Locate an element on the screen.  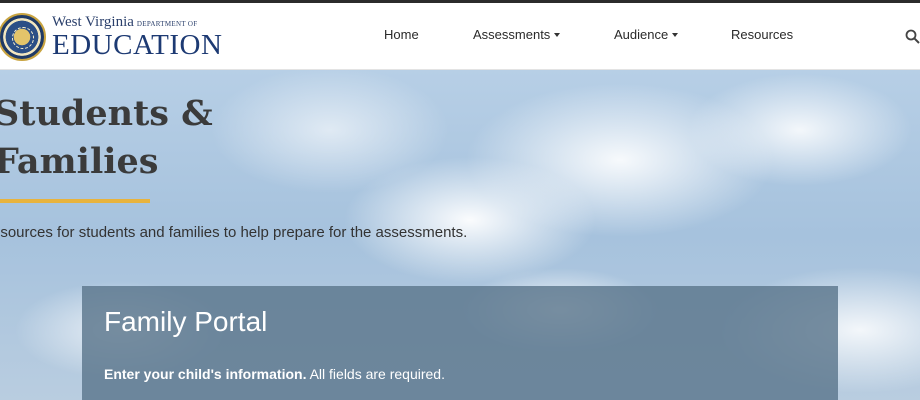
page-title-line1: Students & is located at coordinates (106, 113).